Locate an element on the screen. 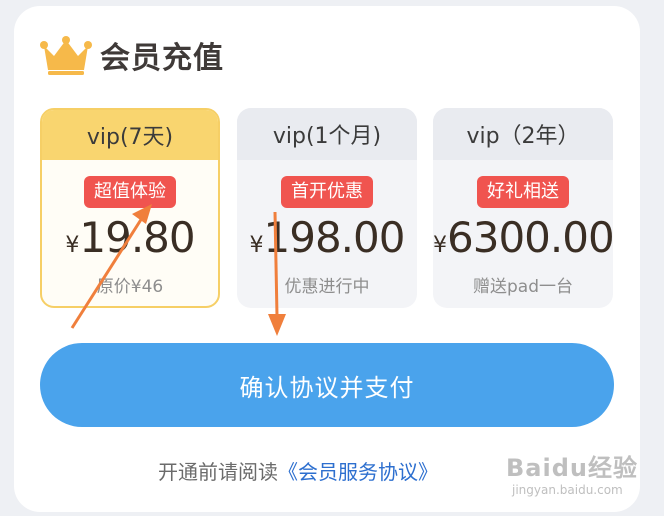  plan-price: ¥198.00 is located at coordinates (327, 242).